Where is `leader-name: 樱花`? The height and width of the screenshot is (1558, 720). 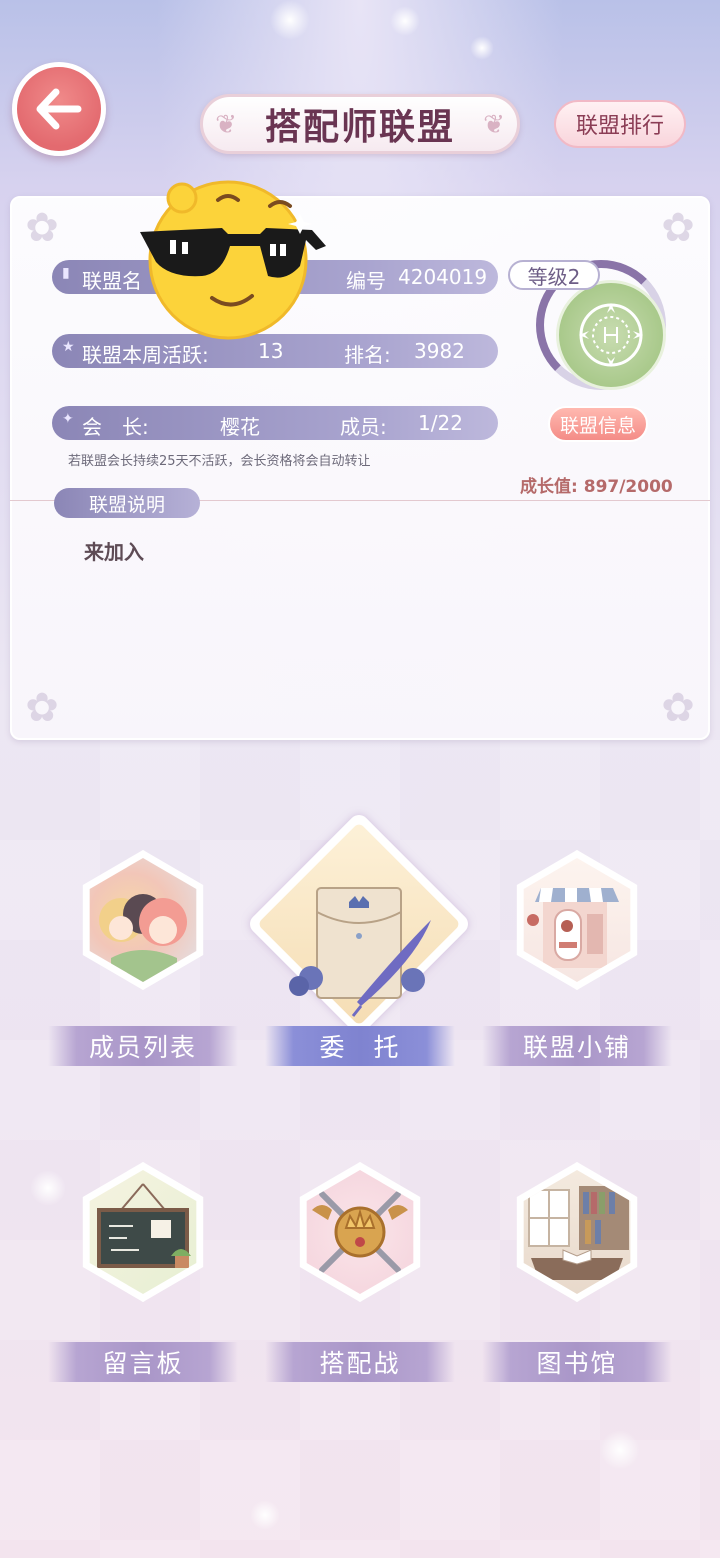 leader-name: 樱花 is located at coordinates (240, 427).